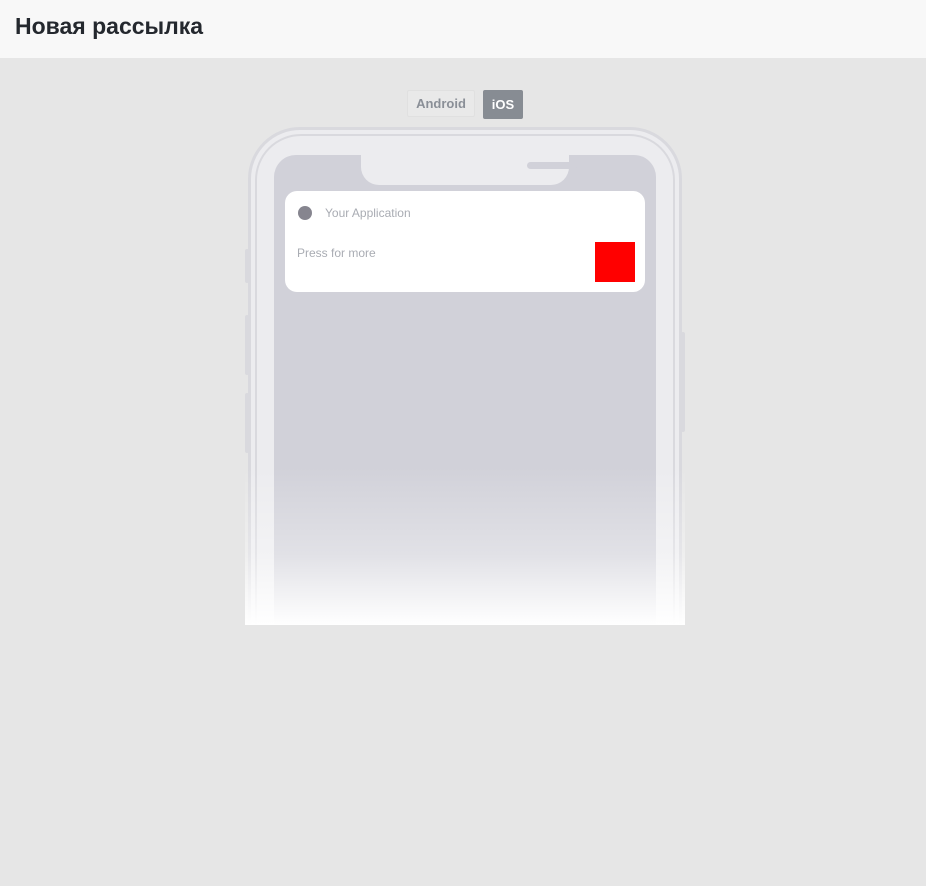 Image resolution: width=926 pixels, height=886 pixels. I want to click on notification-app-name: Your Application, so click(368, 213).